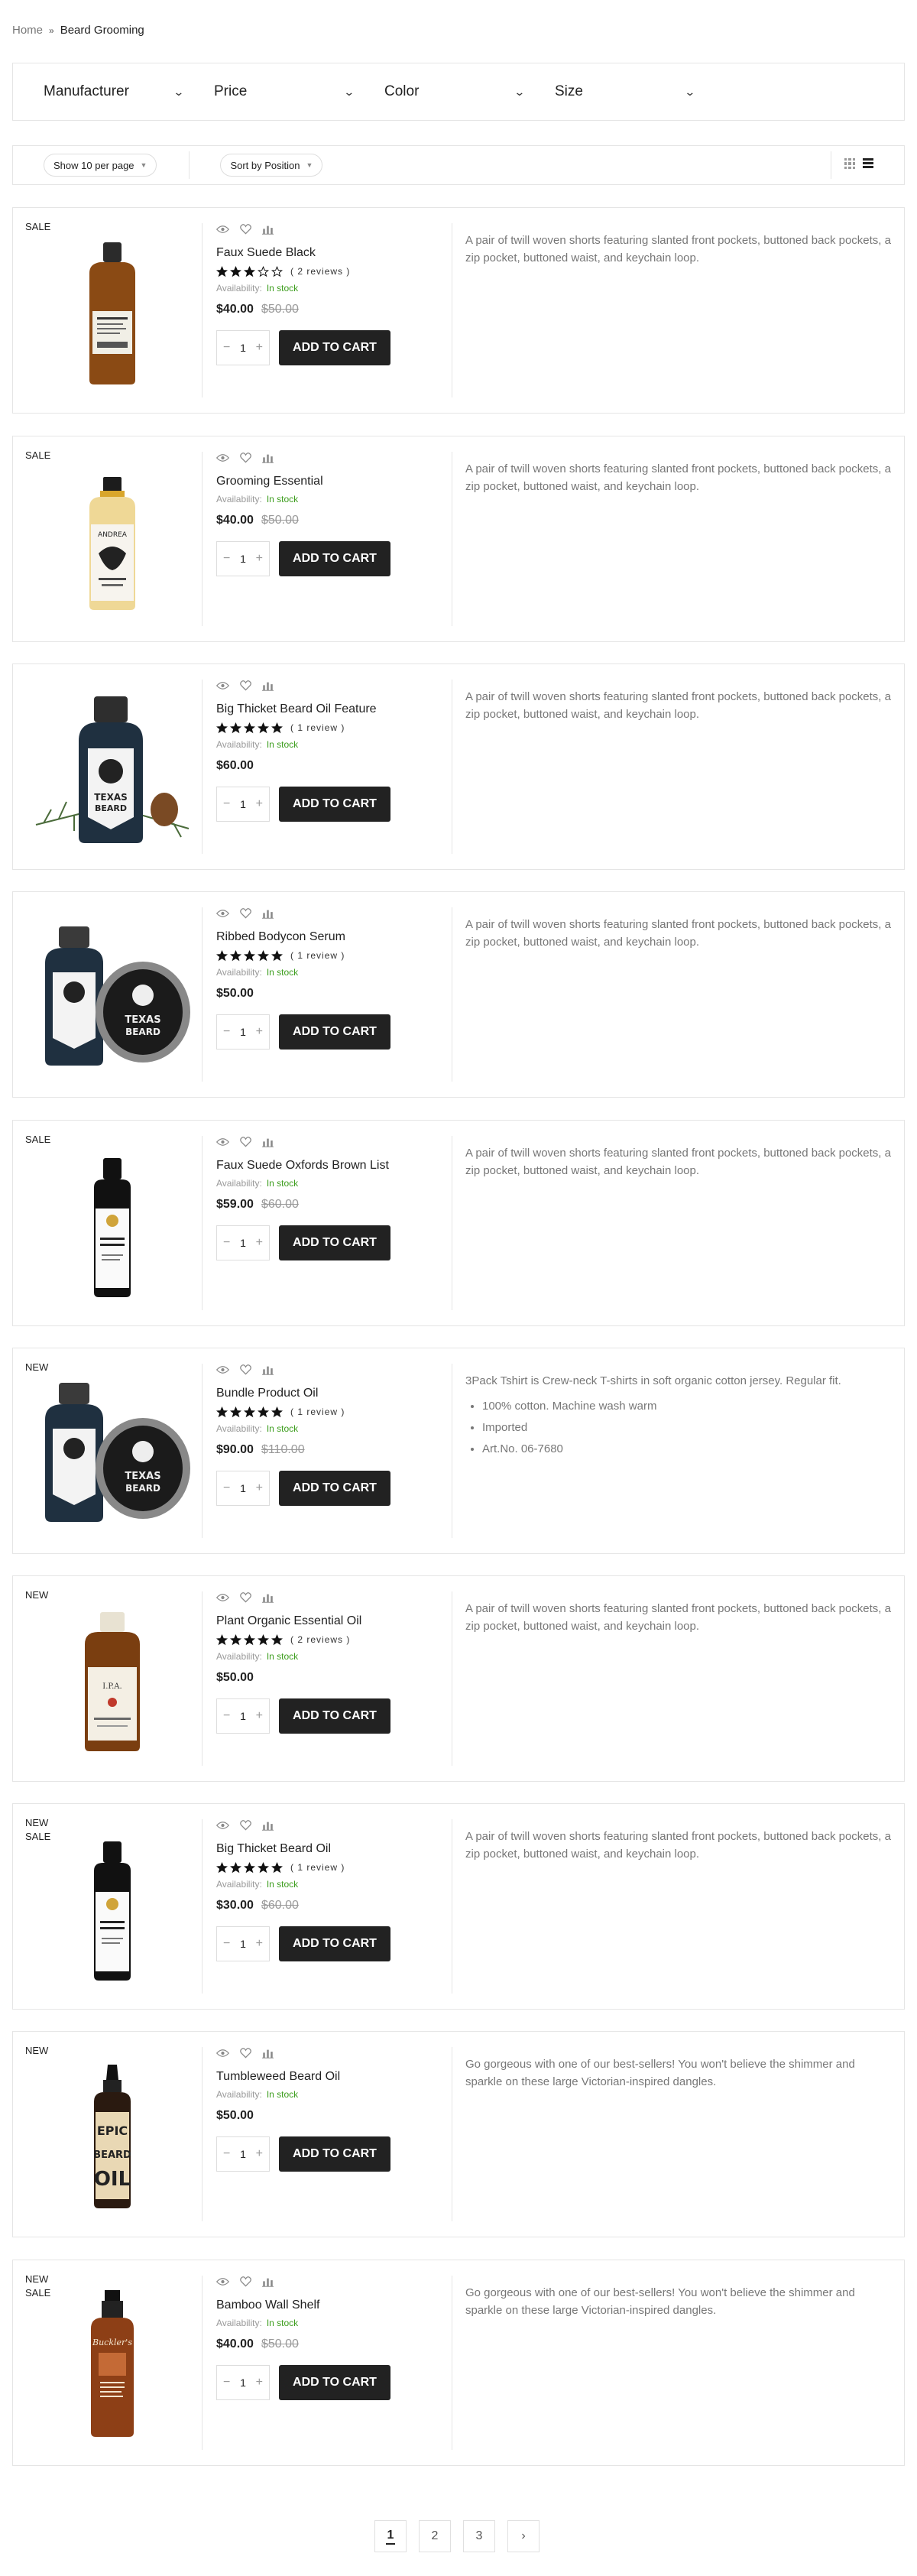 The image size is (917, 2576). Describe the element at coordinates (320, 1640) in the screenshot. I see `reviews-link: ( 2 reviews )` at that location.